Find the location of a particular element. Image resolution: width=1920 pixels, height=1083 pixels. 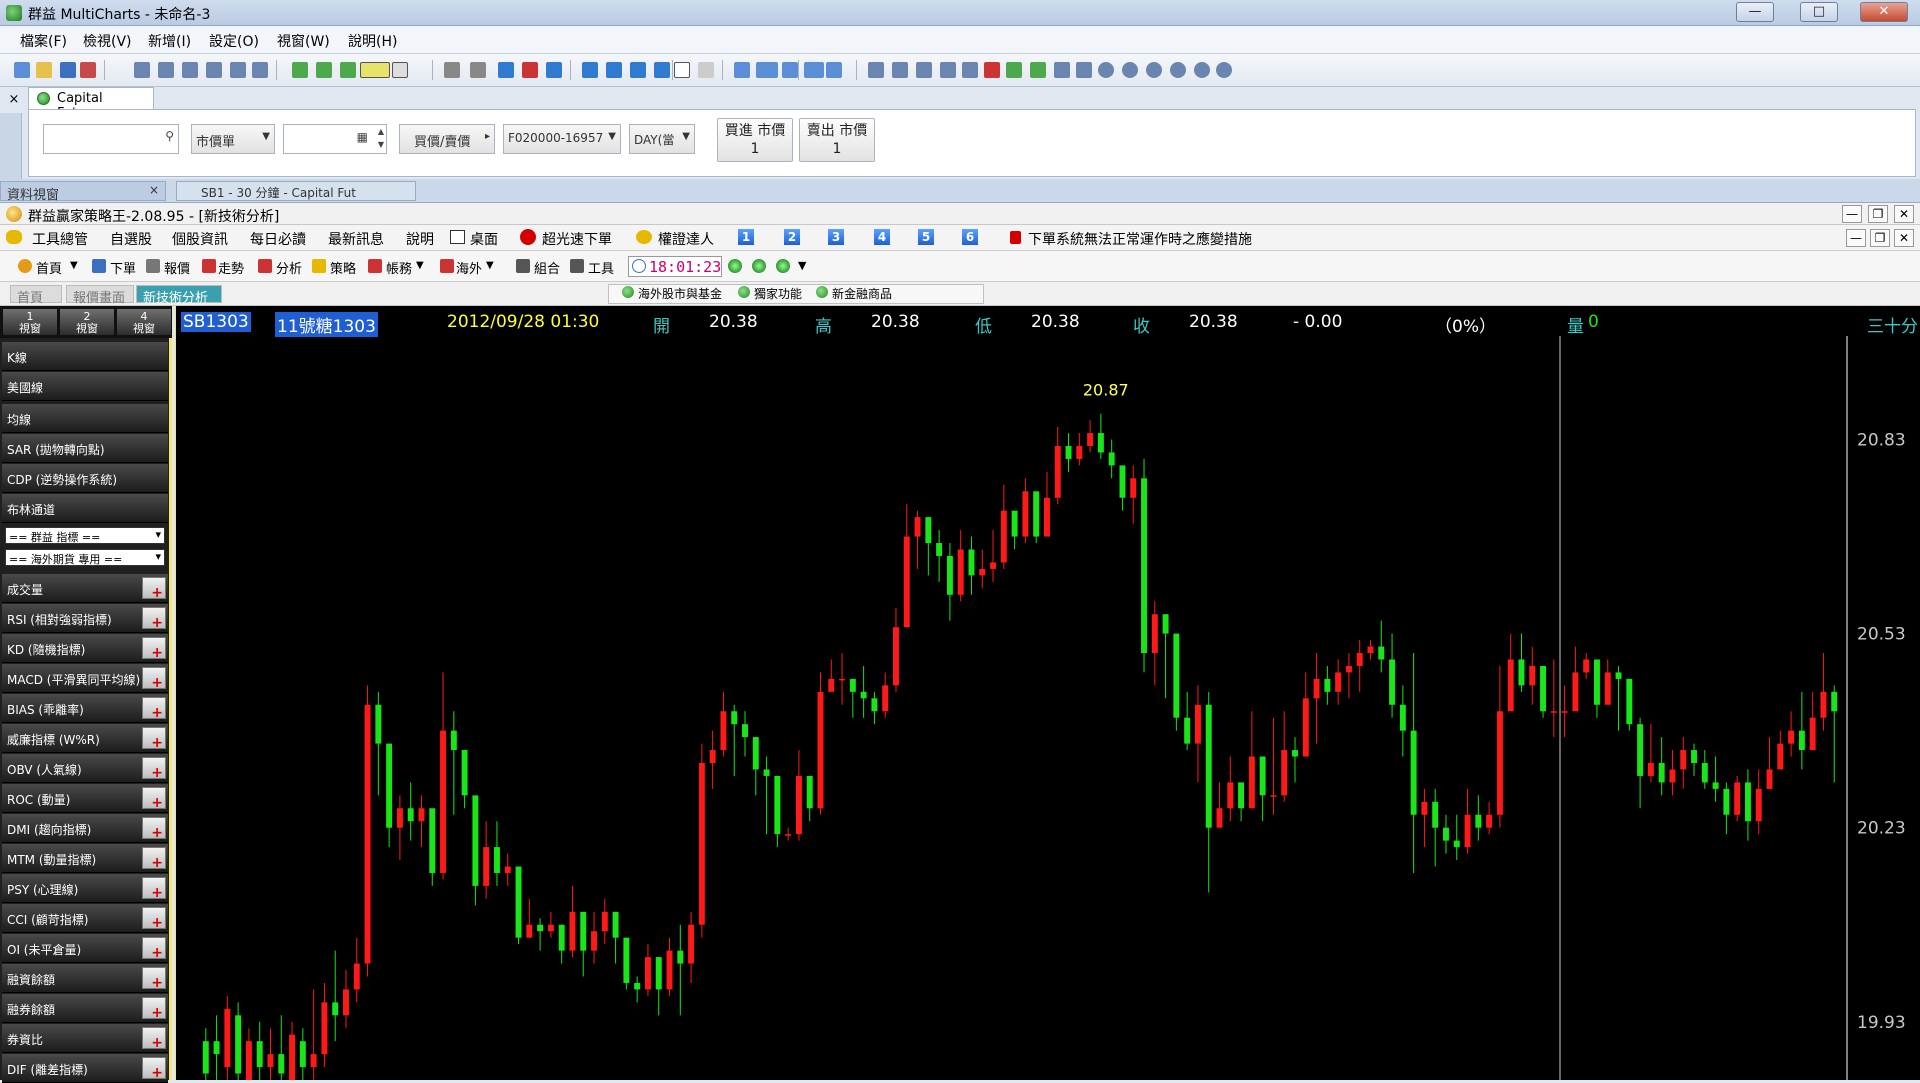

scroll-right-icon is located at coordinates (900, 70).